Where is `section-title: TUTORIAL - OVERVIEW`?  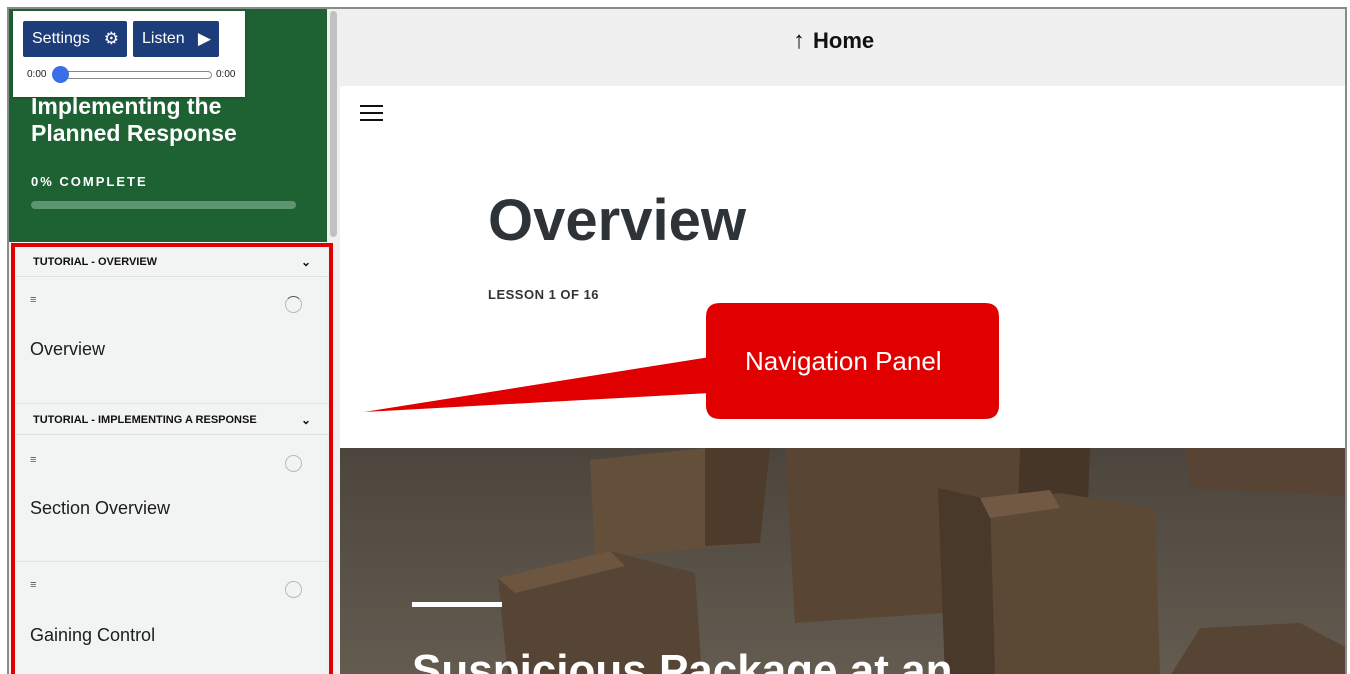
section-title: TUTORIAL - OVERVIEW is located at coordinates (95, 262).